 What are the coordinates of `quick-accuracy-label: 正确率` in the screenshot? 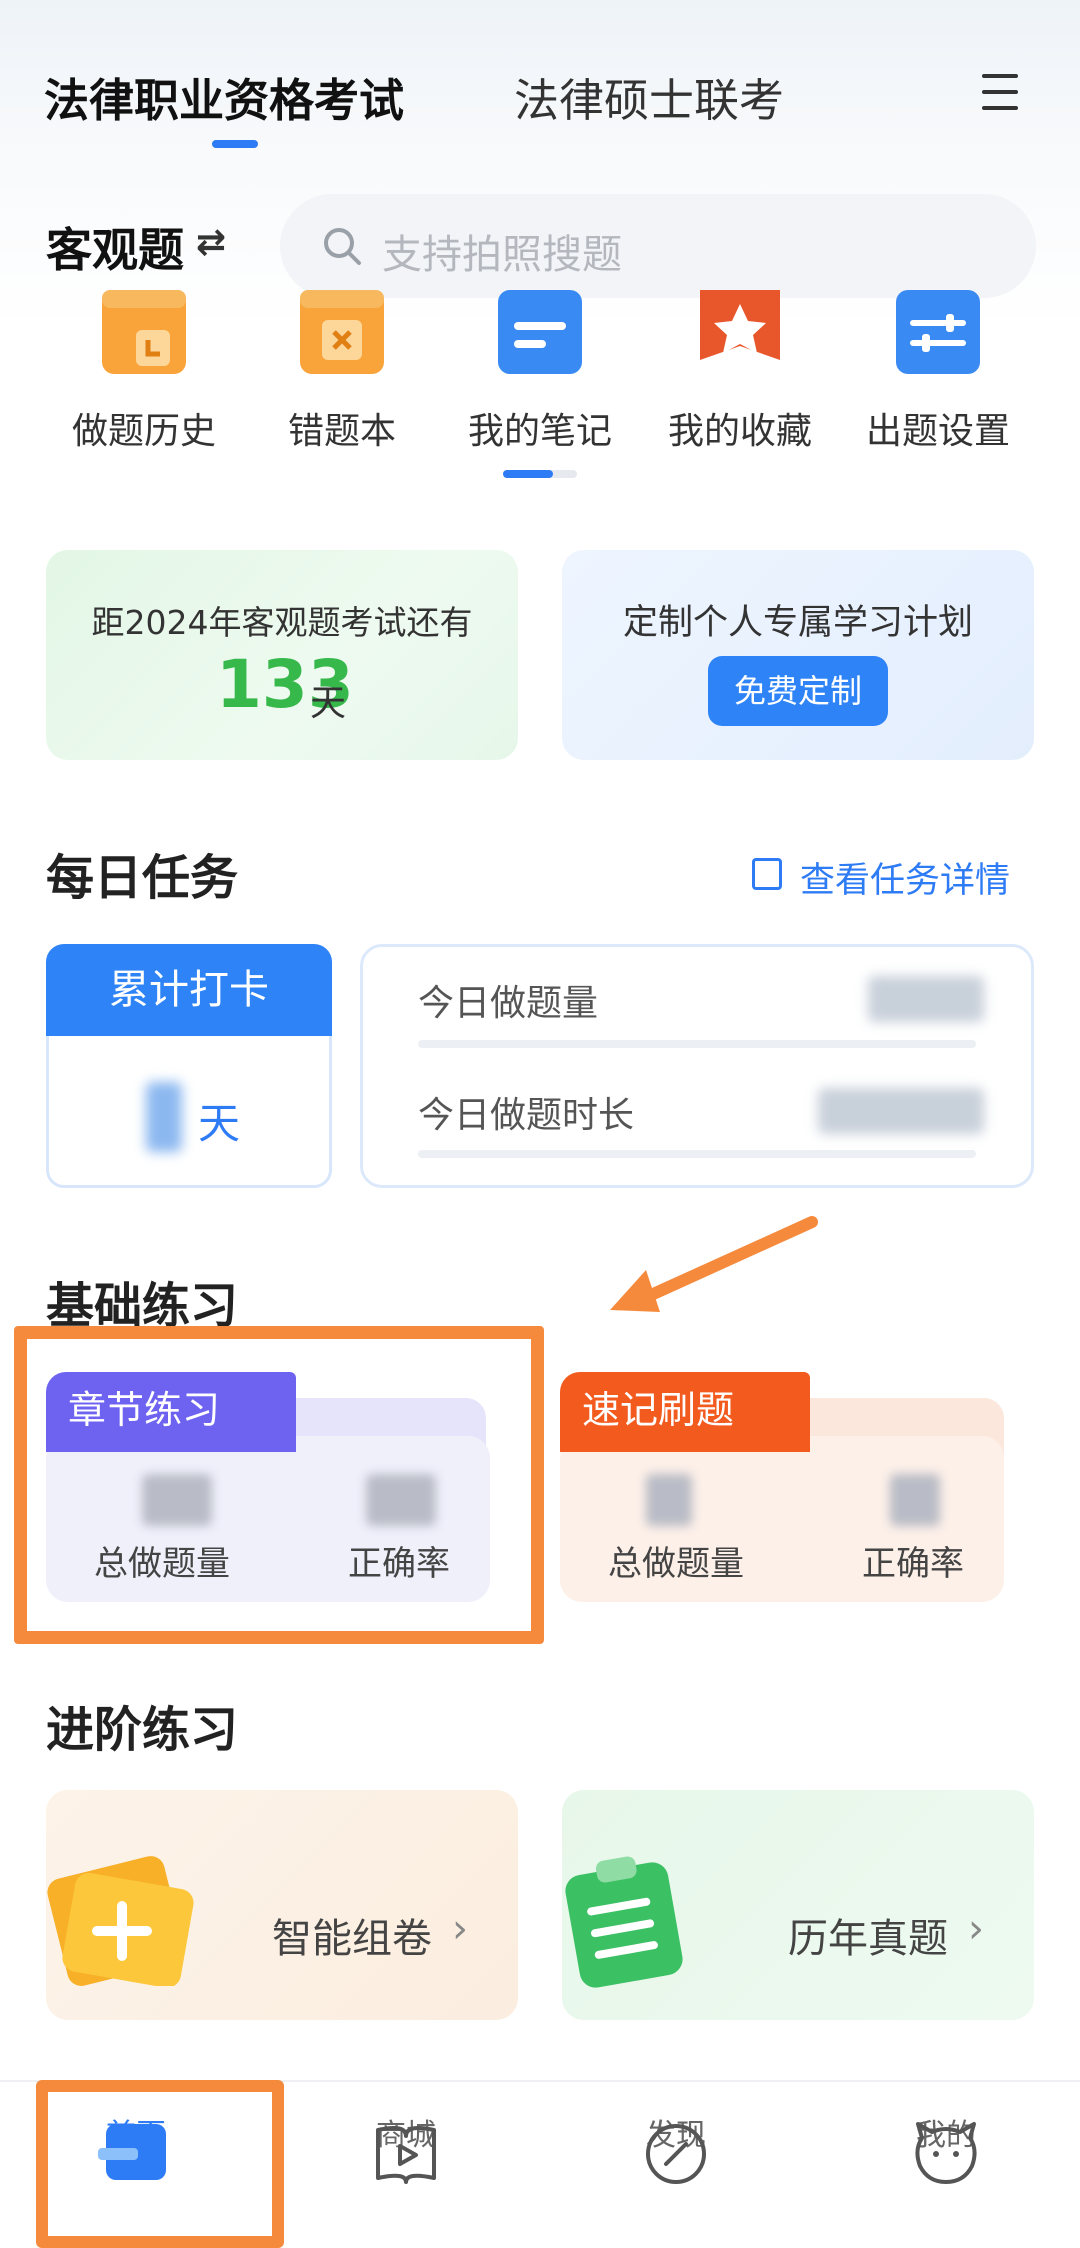 It's located at (913, 1564).